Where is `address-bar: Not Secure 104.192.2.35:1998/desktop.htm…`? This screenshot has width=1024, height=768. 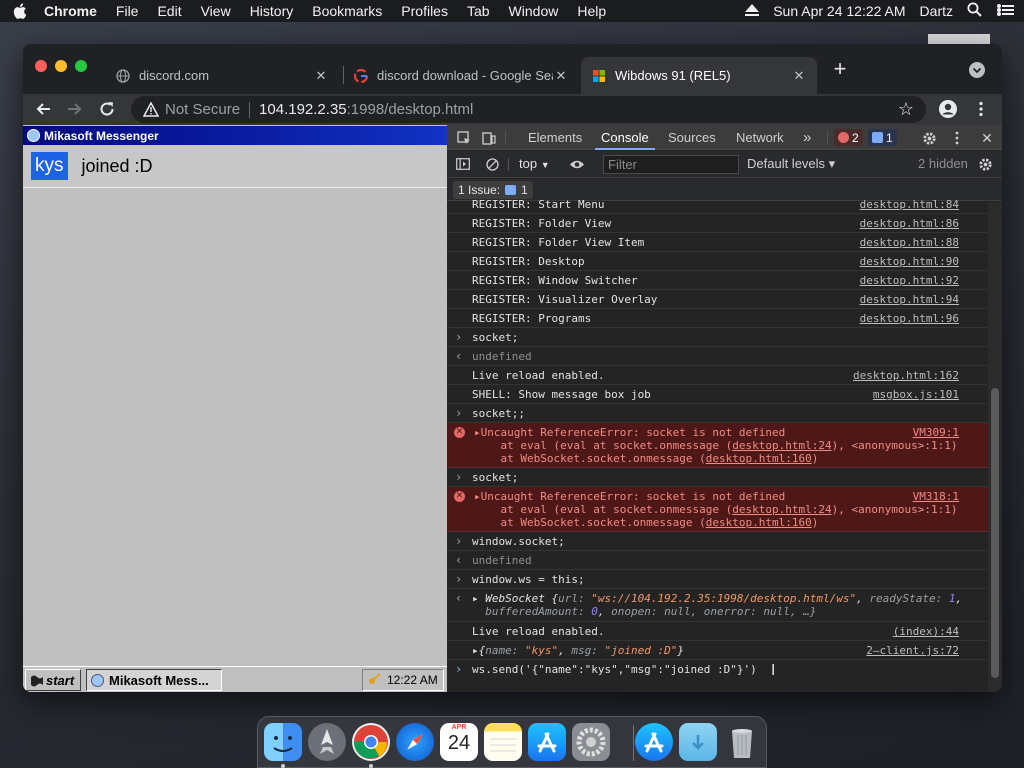
address-bar: Not Secure 104.192.2.35:1998/desktop.htm… is located at coordinates (528, 109).